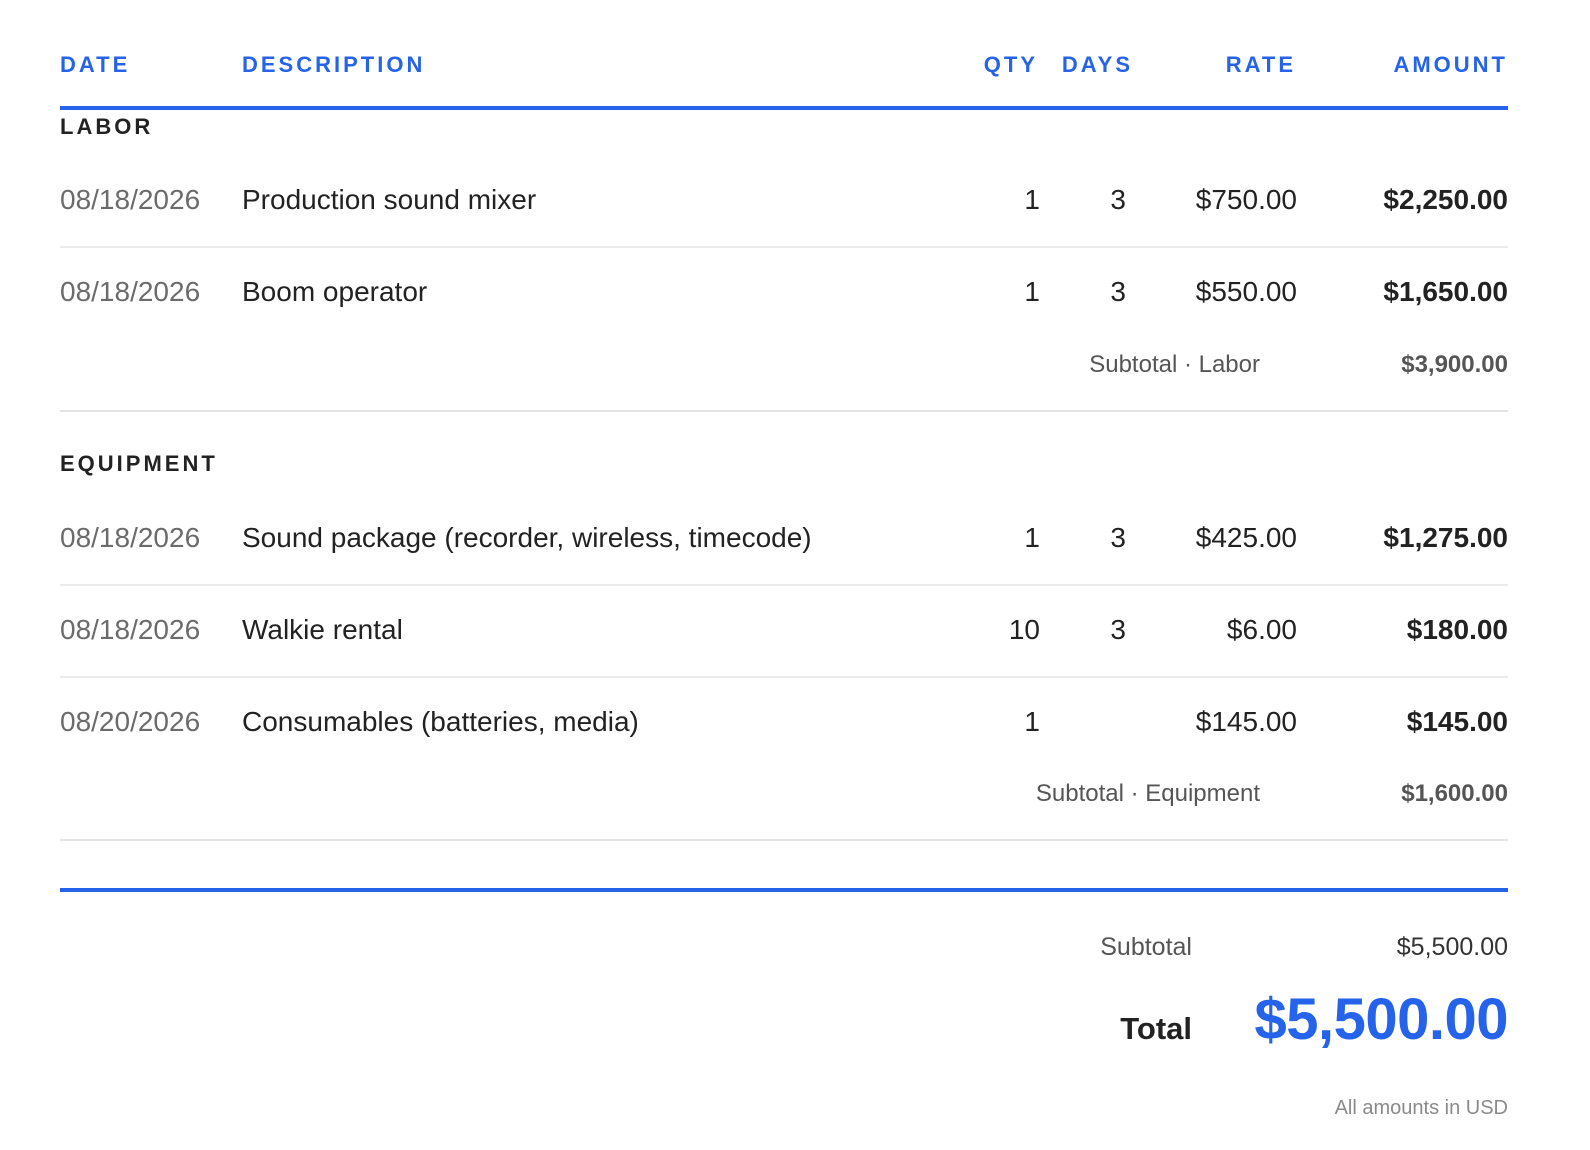  I want to click on subtotal-value: $3,900.00, so click(1454, 364).